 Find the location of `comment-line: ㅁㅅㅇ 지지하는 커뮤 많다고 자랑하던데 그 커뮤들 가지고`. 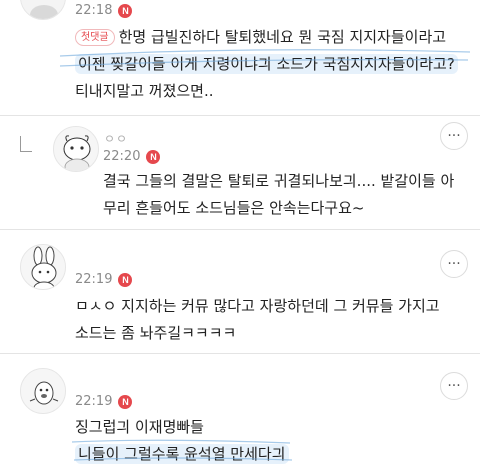

comment-line: ㅁㅅㅇ 지지하는 커뮤 많다고 자랑하던데 그 커뮤들 가지고 is located at coordinates (257, 306).